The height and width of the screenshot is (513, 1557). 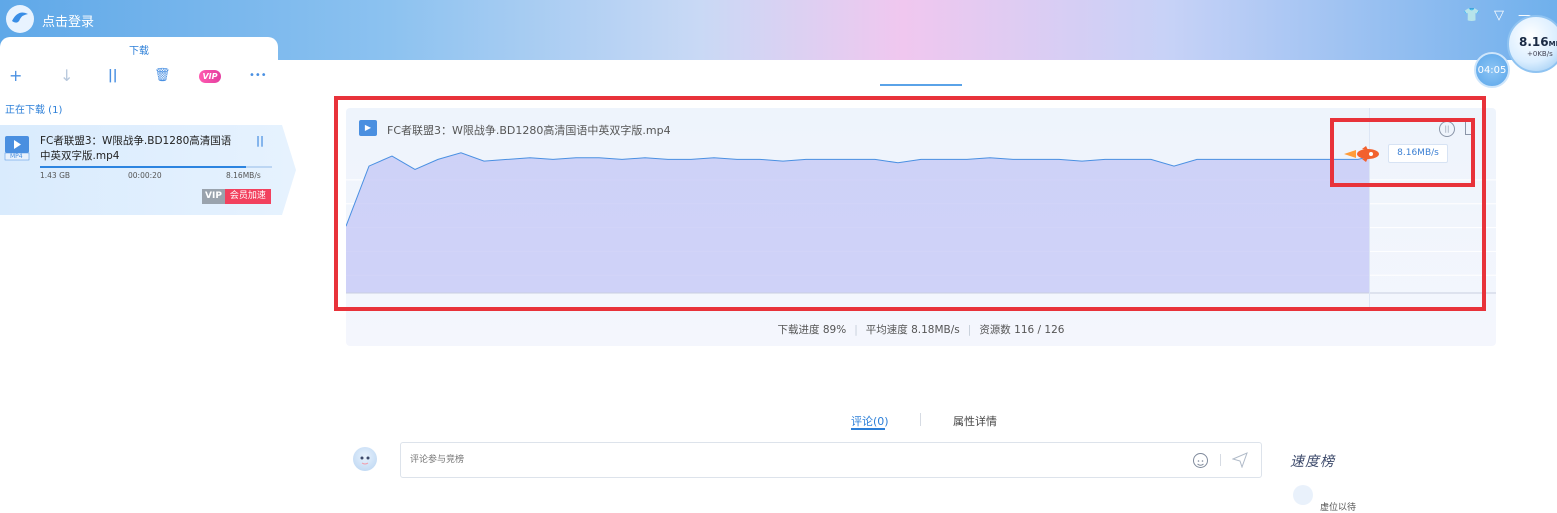 What do you see at coordinates (33, 108) in the screenshot?
I see `downloading-section-label: 正在下载 (1)` at bounding box center [33, 108].